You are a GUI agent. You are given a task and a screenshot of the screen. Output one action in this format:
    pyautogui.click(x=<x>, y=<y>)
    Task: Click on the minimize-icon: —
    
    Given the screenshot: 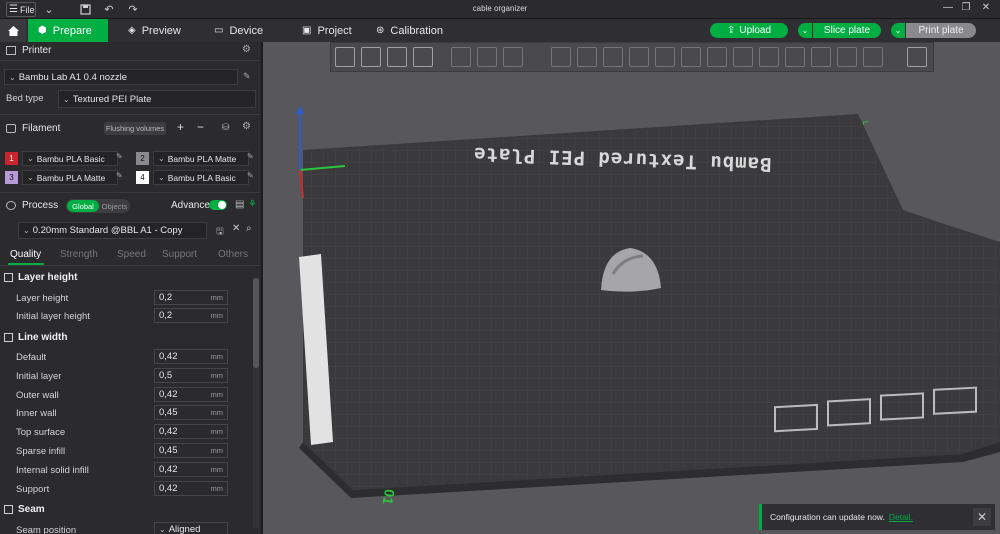 What is the action you would take?
    pyautogui.click(x=948, y=9)
    